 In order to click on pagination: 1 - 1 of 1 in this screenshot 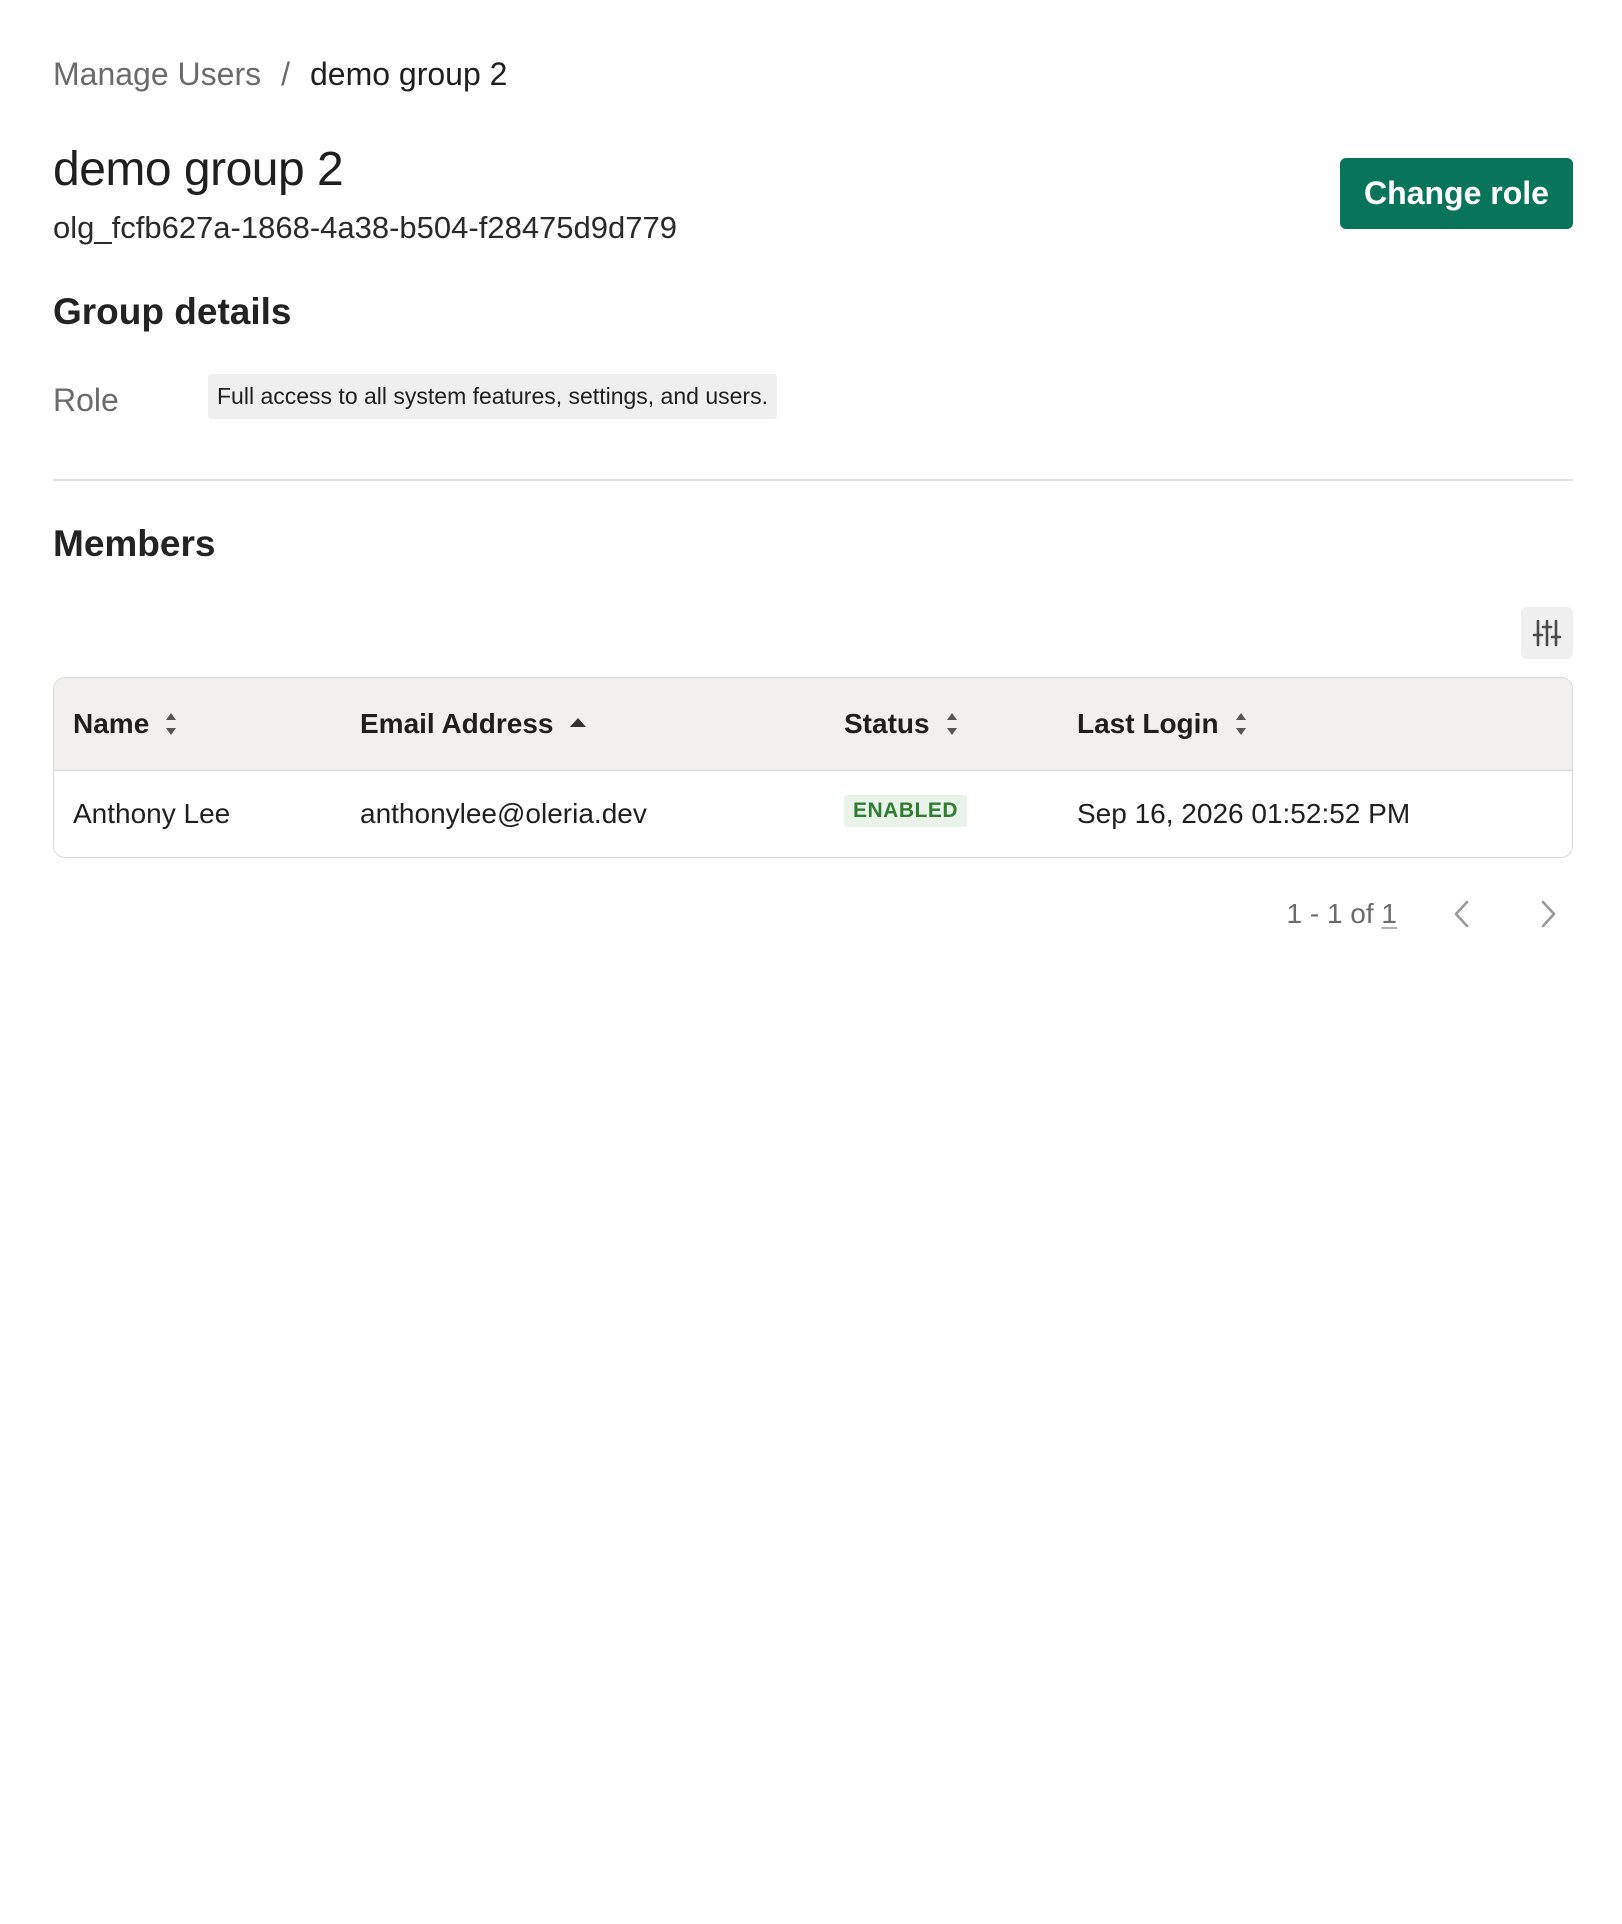, I will do `click(1429, 914)`.